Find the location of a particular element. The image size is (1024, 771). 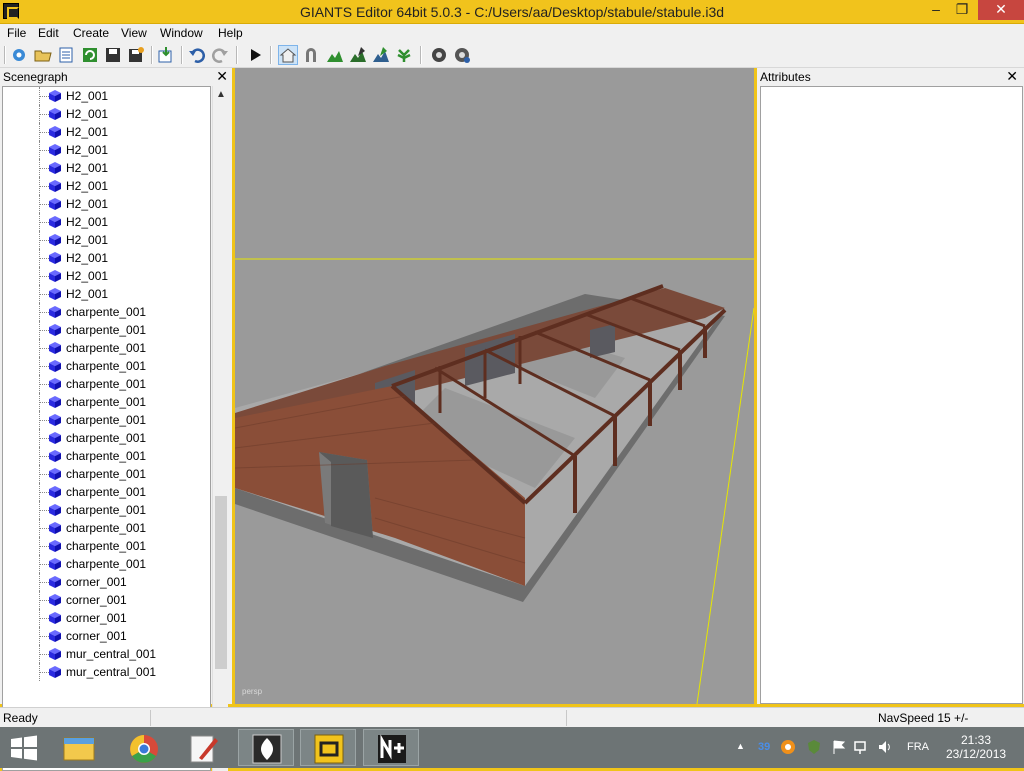

menu-window: Window is located at coordinates (181, 33).